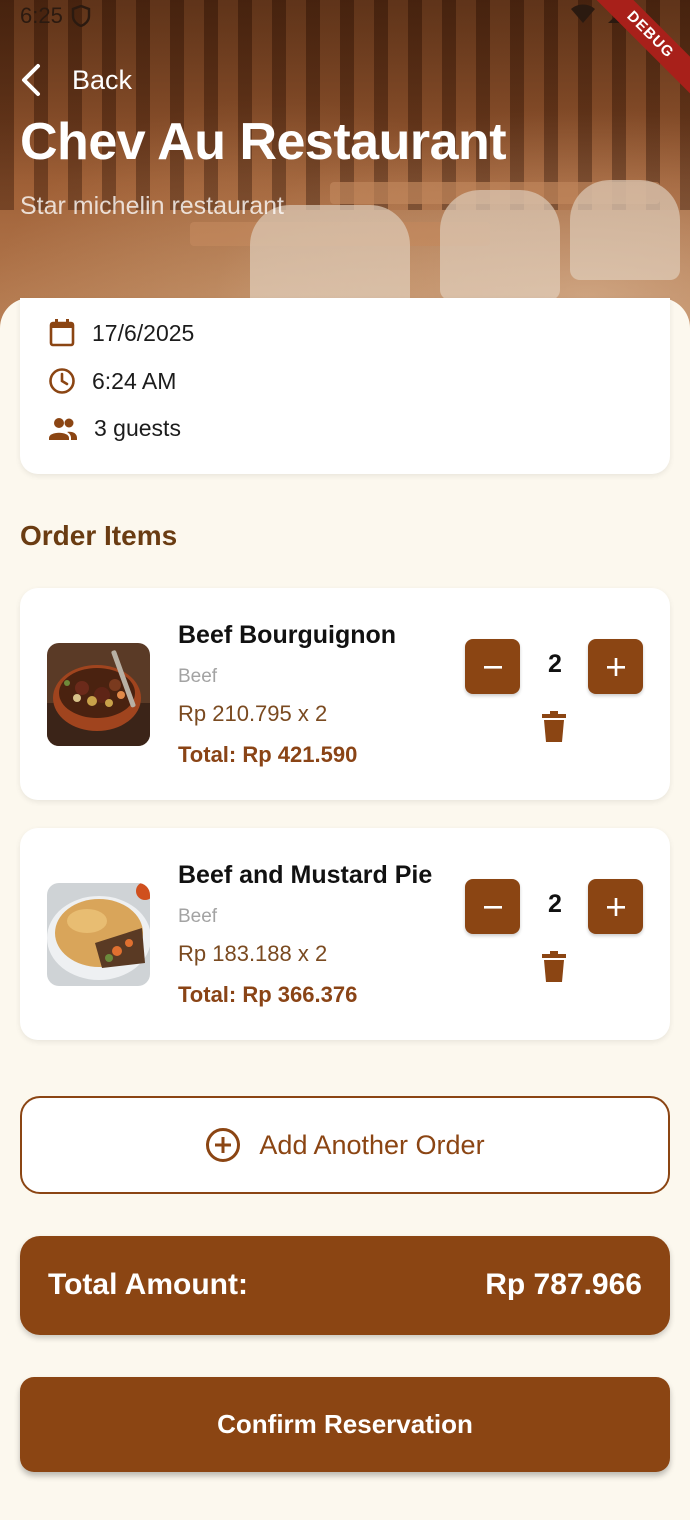  I want to click on clock-icon, so click(62, 381).